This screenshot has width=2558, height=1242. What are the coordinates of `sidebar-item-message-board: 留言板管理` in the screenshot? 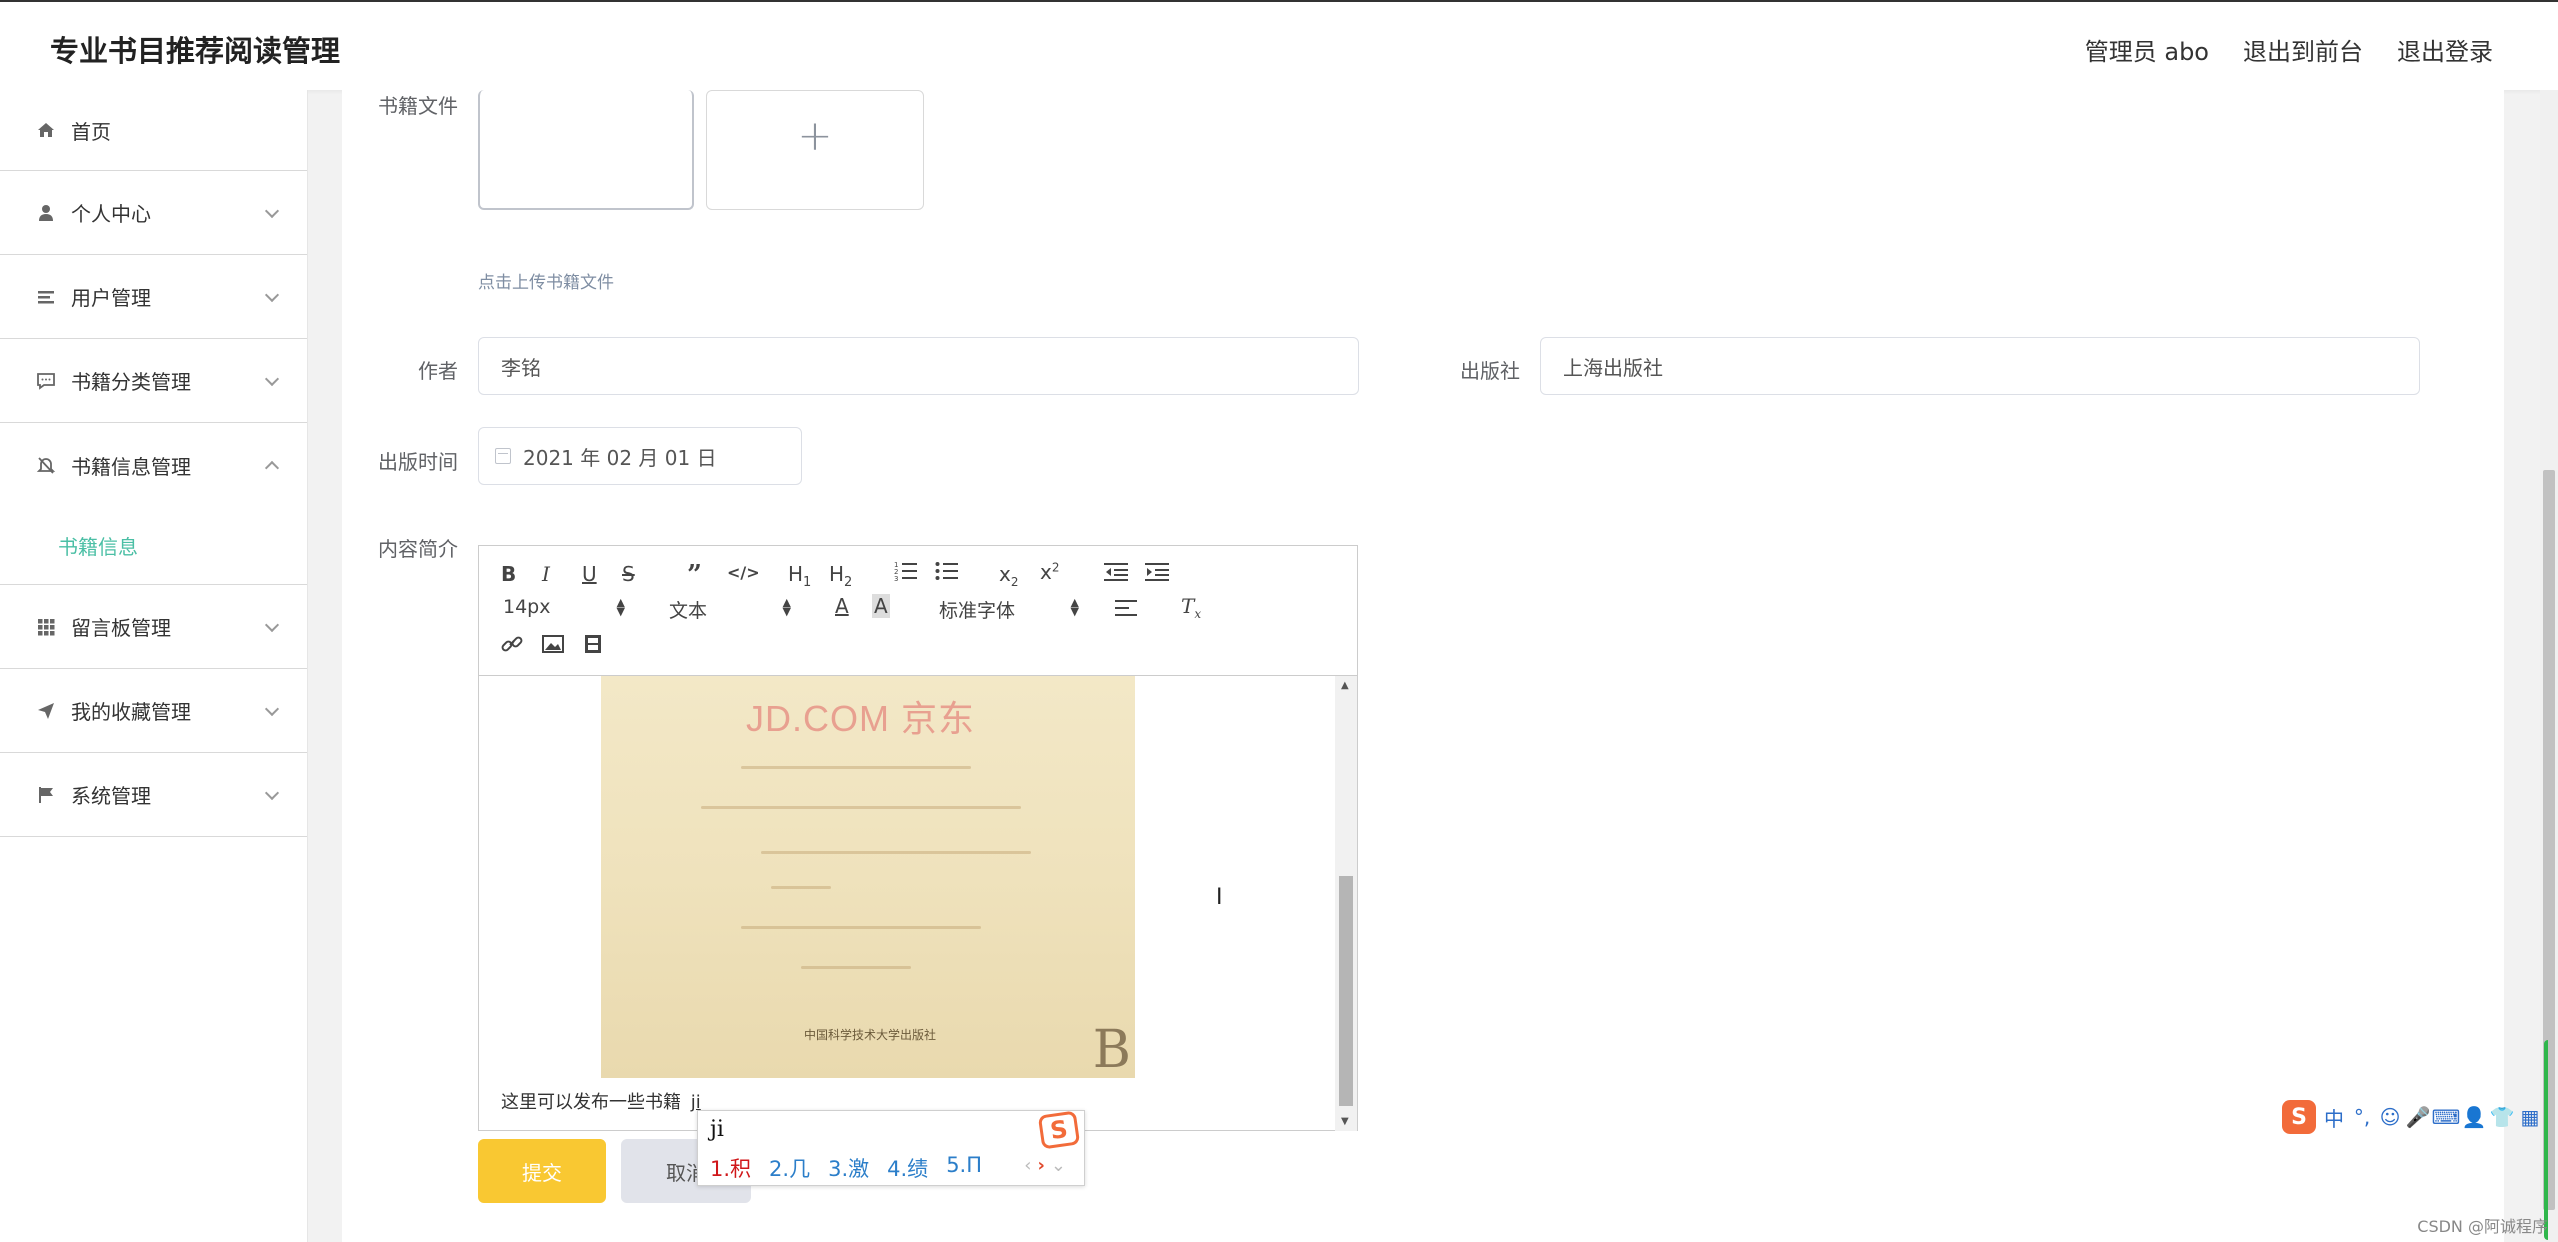 It's located at (153, 627).